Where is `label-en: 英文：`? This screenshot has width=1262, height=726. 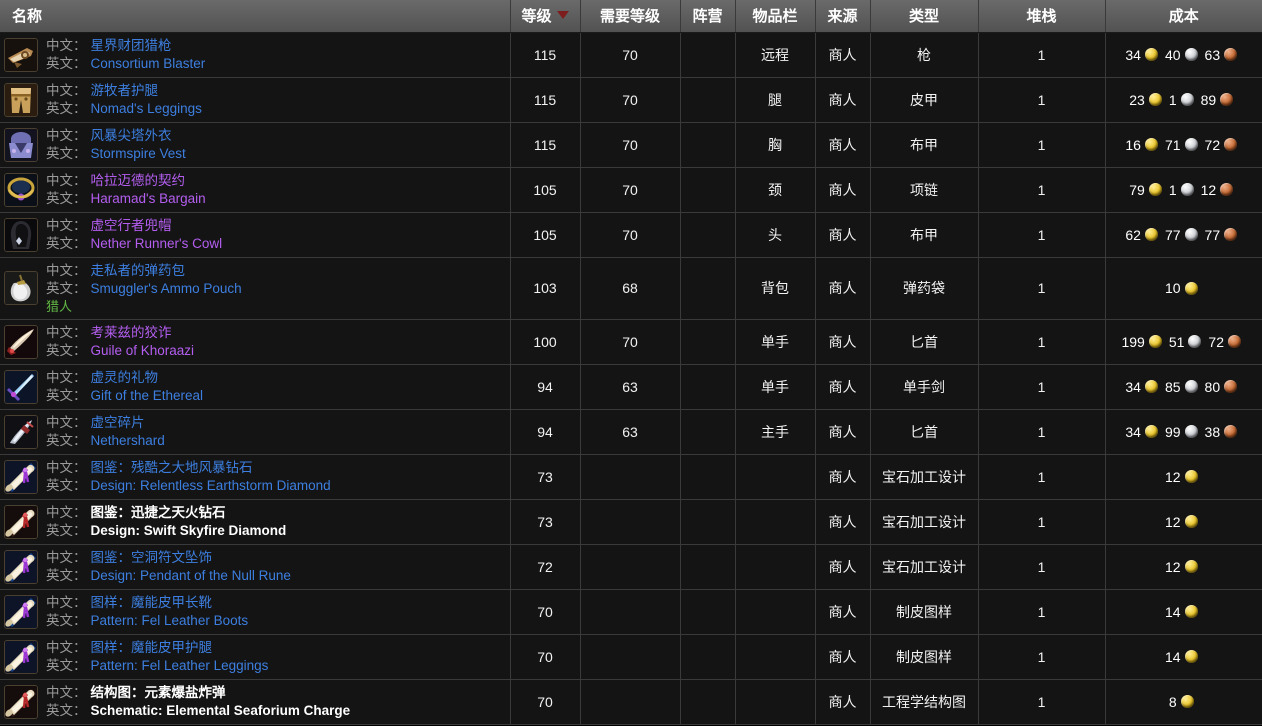
label-en: 英文： is located at coordinates (66, 530).